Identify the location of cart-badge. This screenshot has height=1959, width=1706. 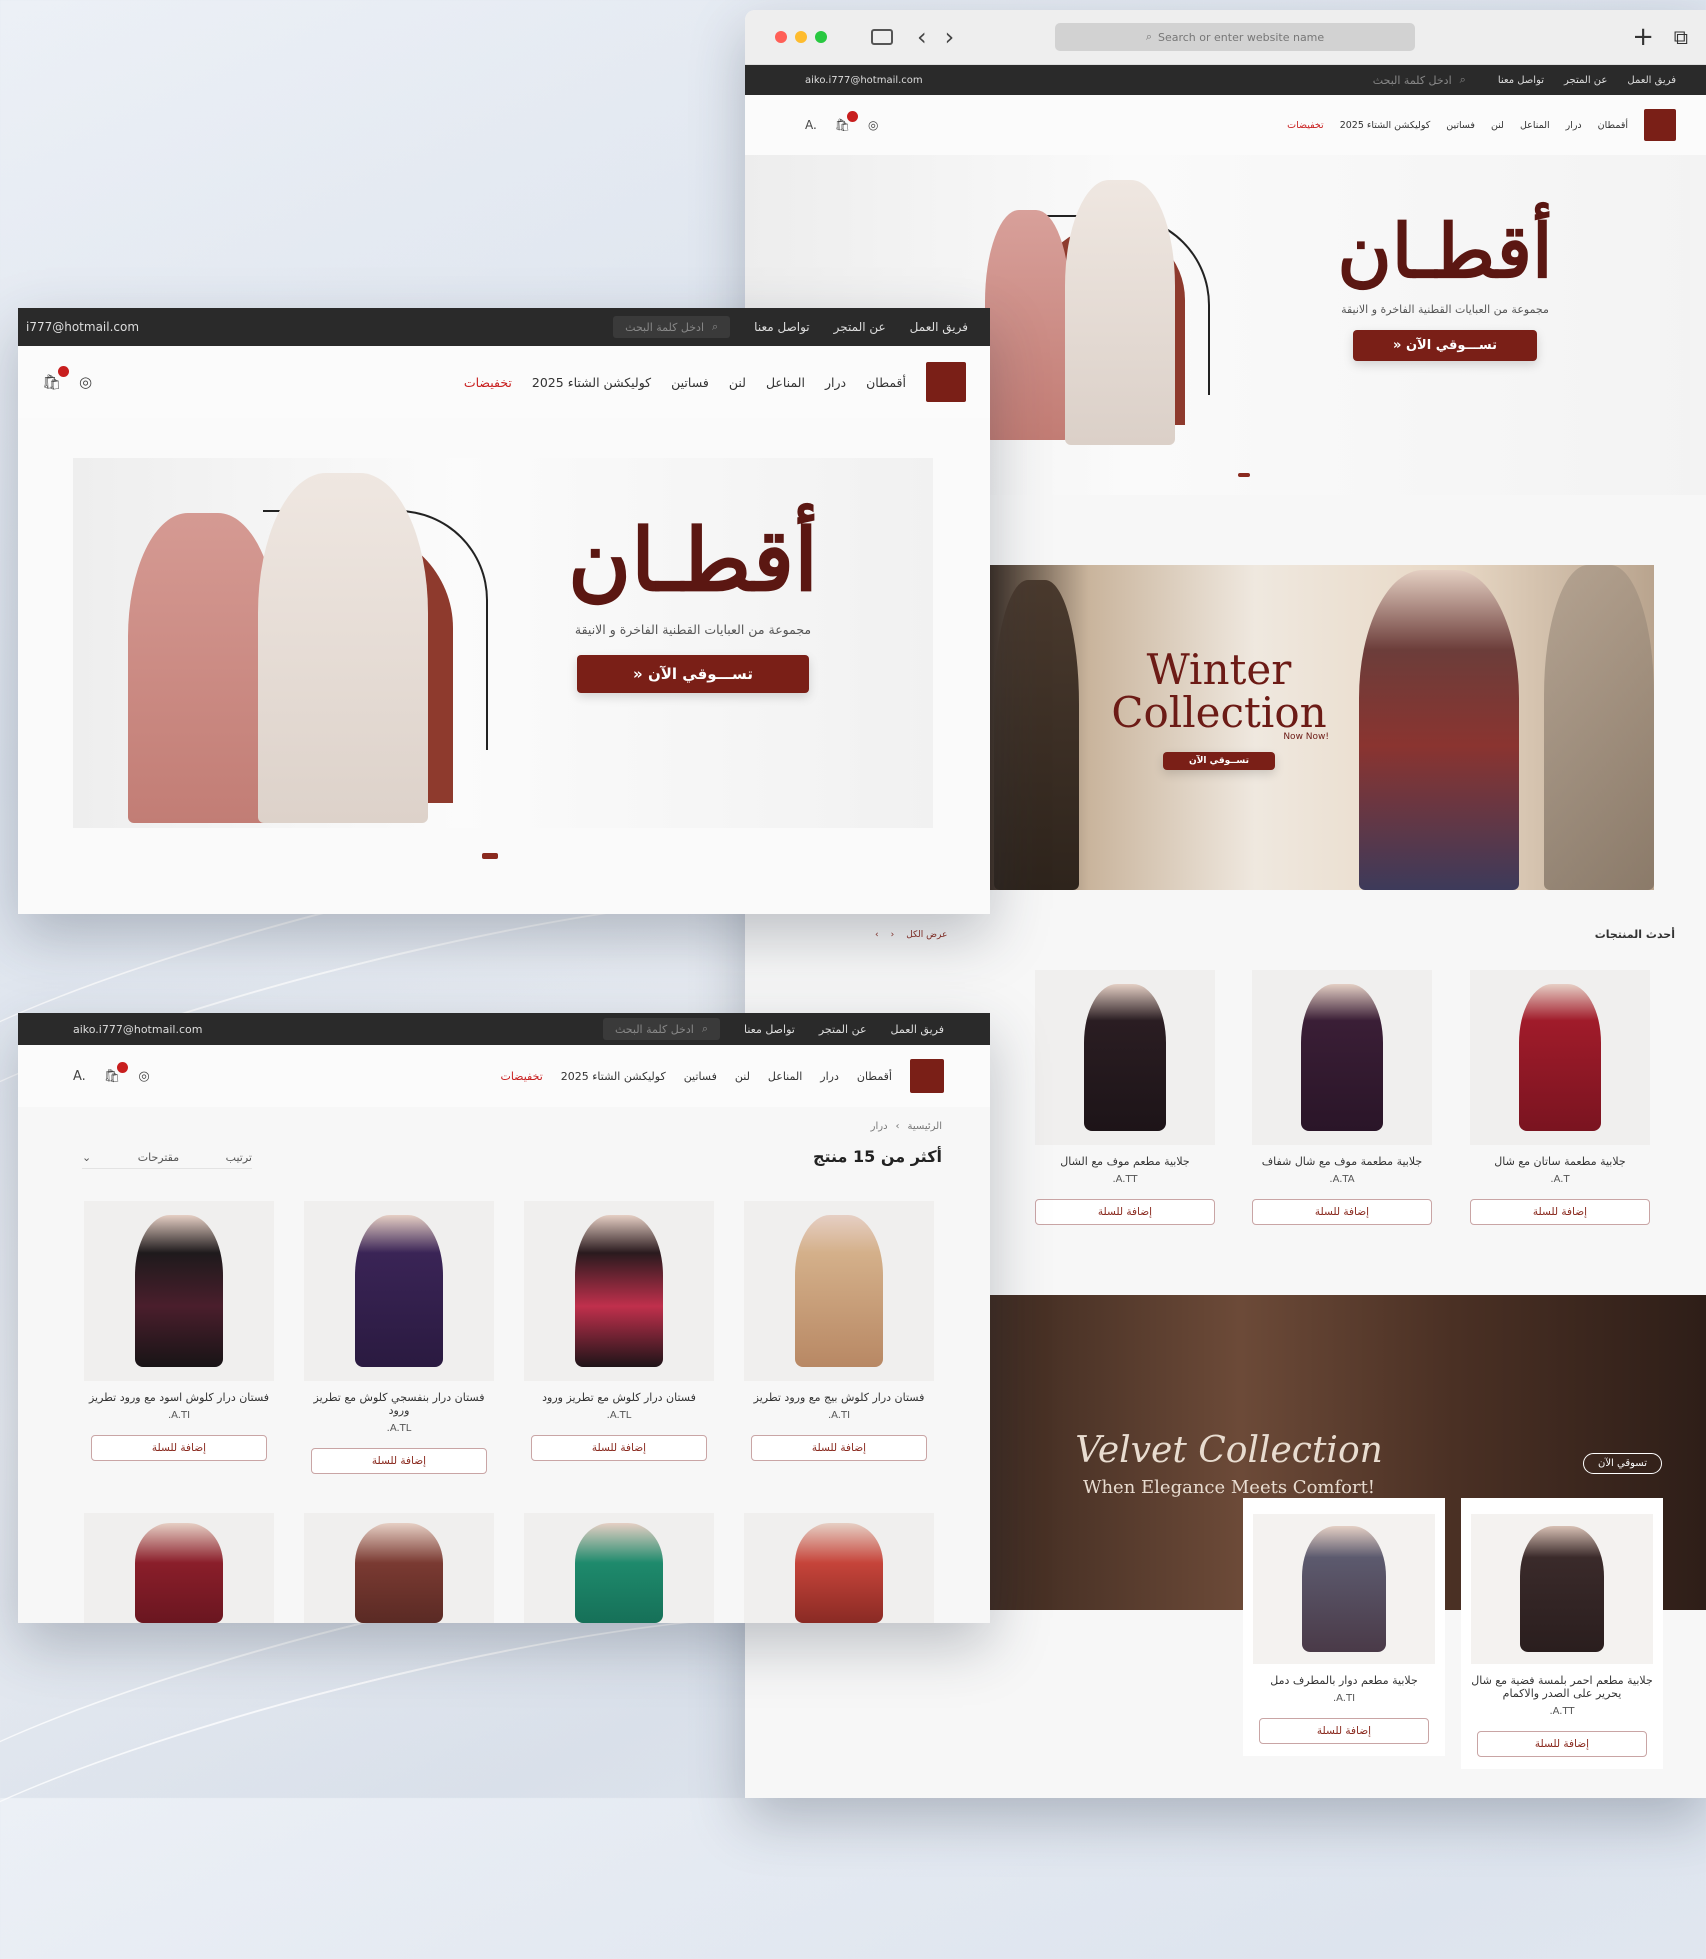
(123, 1067).